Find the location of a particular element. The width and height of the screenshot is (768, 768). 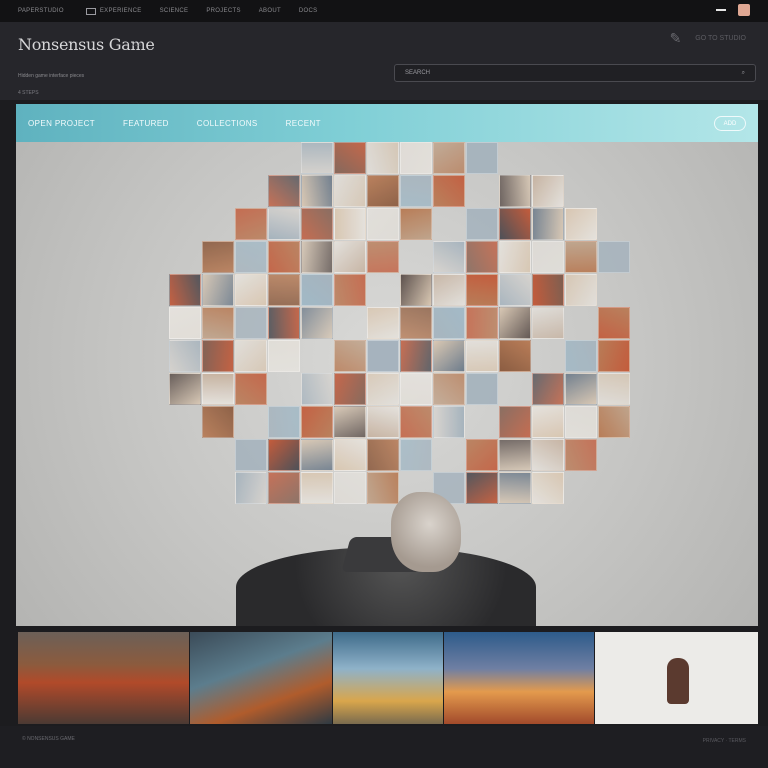

nav-item-docs: DOCS is located at coordinates (308, 11).